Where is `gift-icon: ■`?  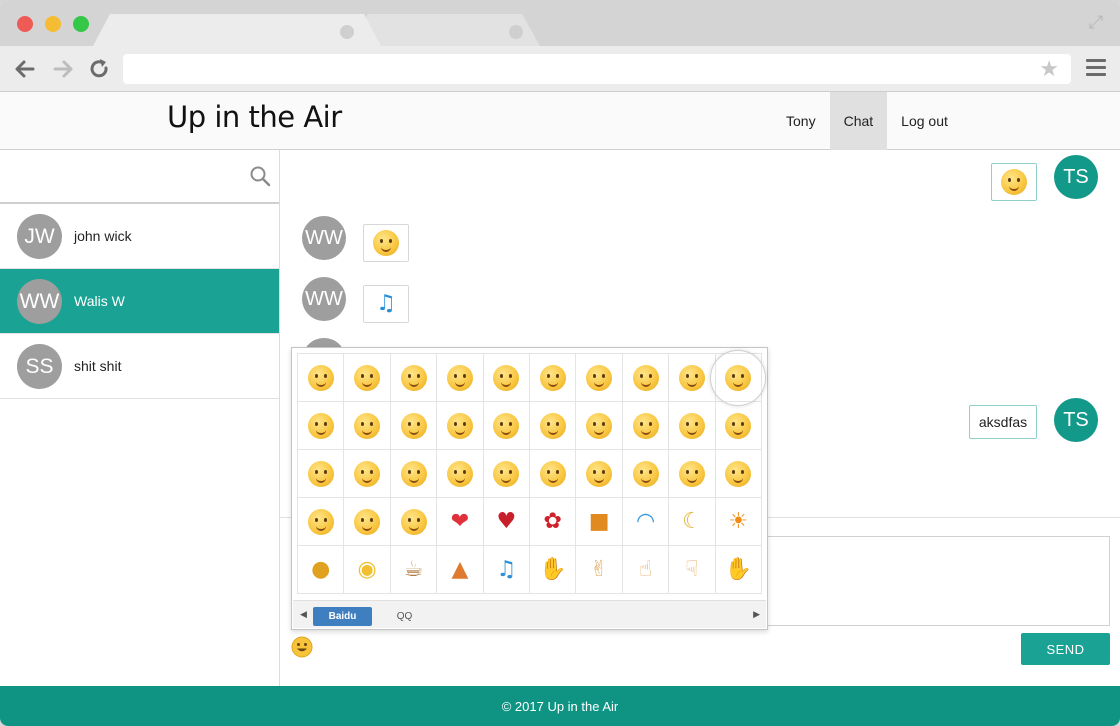
gift-icon: ■ is located at coordinates (599, 521).